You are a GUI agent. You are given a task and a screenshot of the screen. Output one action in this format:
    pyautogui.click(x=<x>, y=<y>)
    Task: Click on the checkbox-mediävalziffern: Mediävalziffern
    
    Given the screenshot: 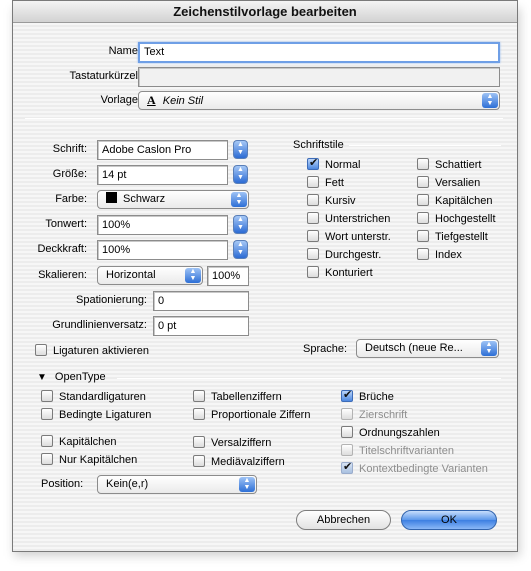 What is the action you would take?
    pyautogui.click(x=239, y=462)
    